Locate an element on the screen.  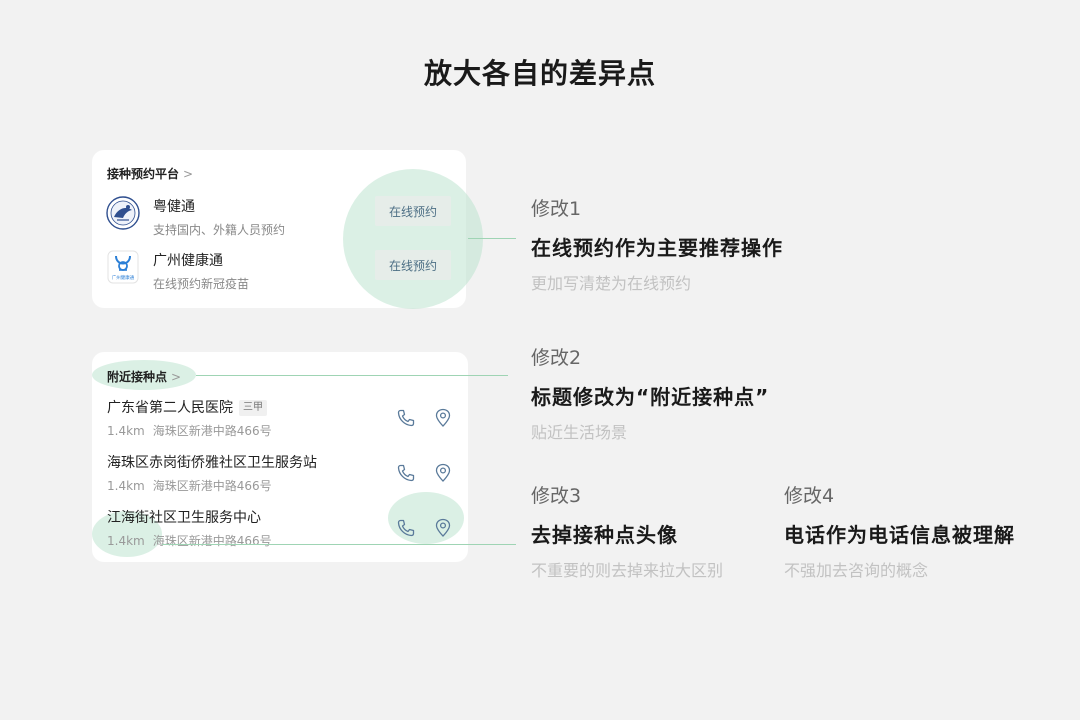
annotation-description: 不强加去咨询的概念 is located at coordinates (856, 570).